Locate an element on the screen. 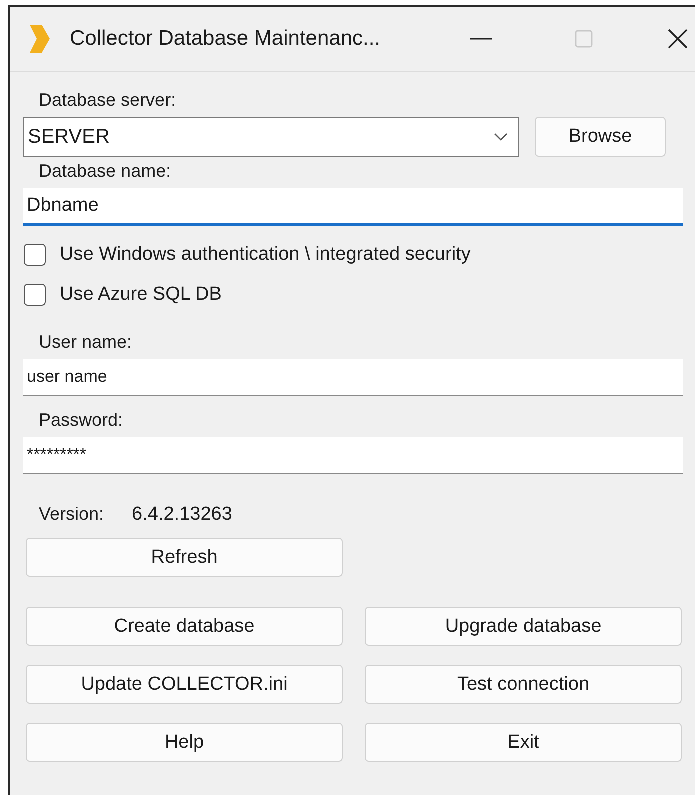 Image resolution: width=695 pixels, height=802 pixels. action-button: Upgrade database is located at coordinates (523, 626).